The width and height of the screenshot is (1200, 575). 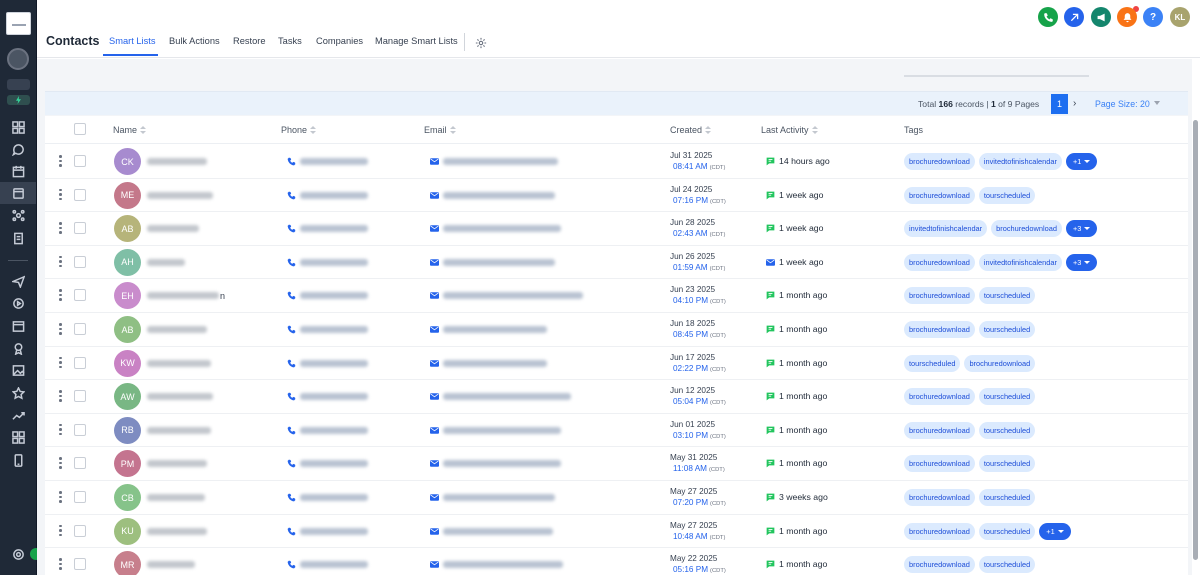 I want to click on column-last-activity: Last Activity, so click(x=790, y=130).